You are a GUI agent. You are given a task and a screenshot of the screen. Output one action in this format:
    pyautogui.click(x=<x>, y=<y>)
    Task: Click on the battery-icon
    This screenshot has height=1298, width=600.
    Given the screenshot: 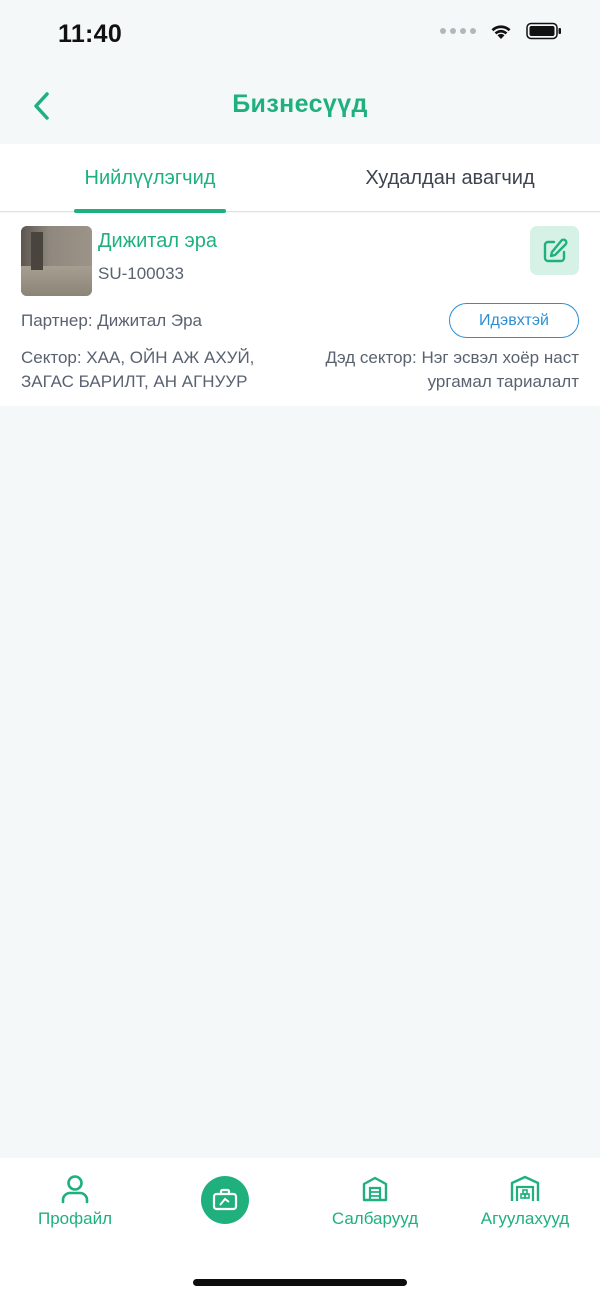 What is the action you would take?
    pyautogui.click(x=543, y=31)
    